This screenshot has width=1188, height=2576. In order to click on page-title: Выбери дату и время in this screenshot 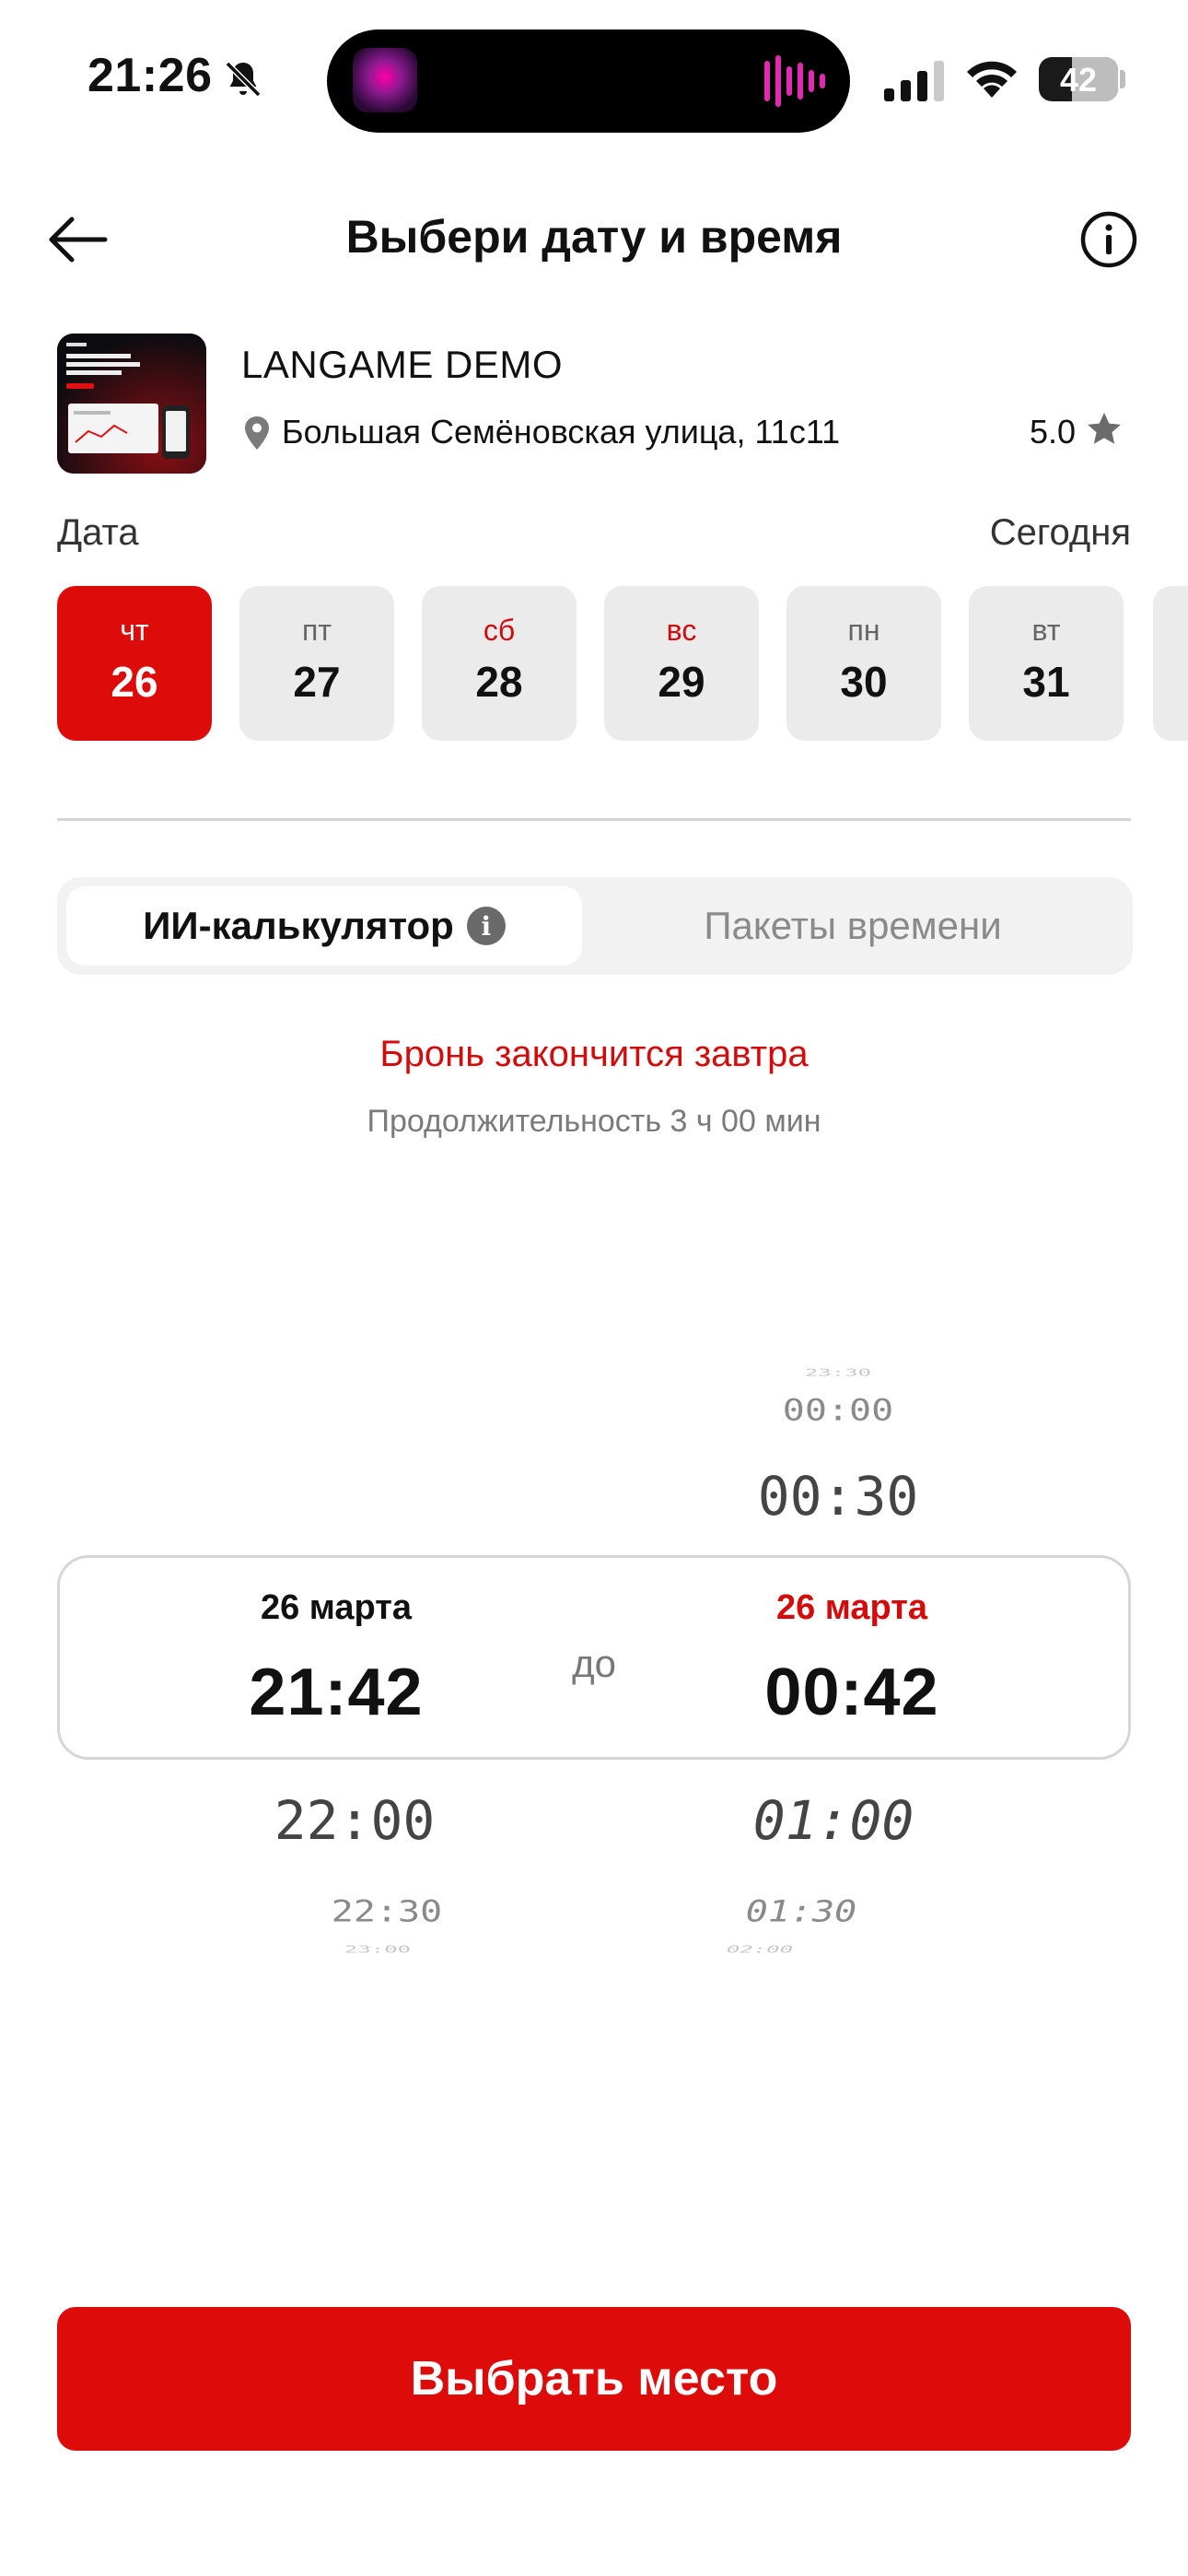, I will do `click(594, 237)`.